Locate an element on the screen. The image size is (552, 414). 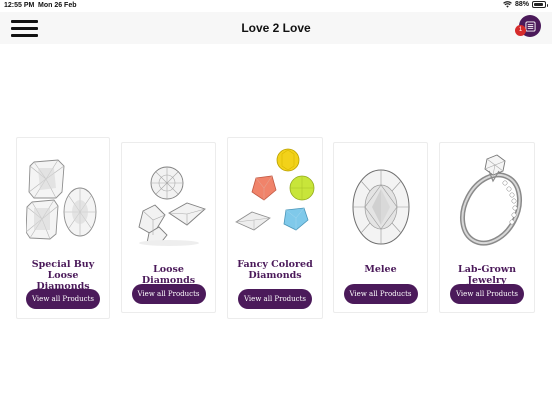
cart-count-badge: 1 is located at coordinates (520, 30).